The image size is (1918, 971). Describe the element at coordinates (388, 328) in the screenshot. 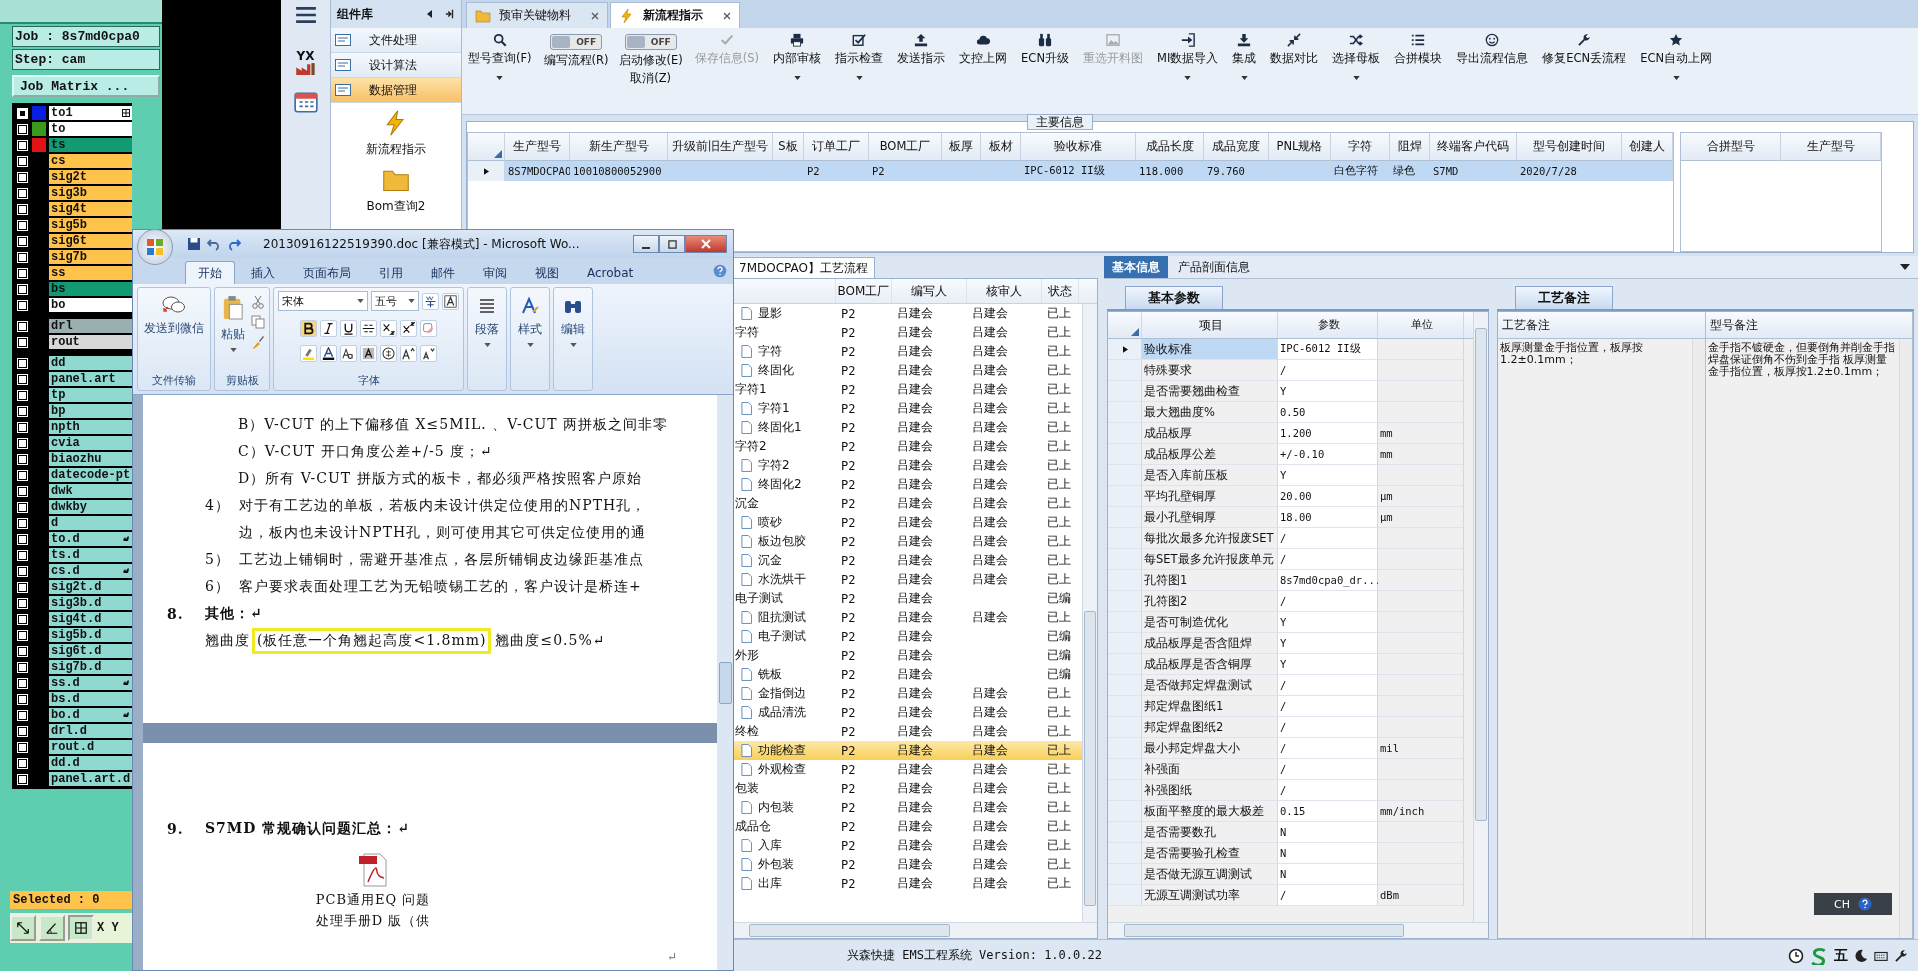

I see `subscript-icon` at that location.